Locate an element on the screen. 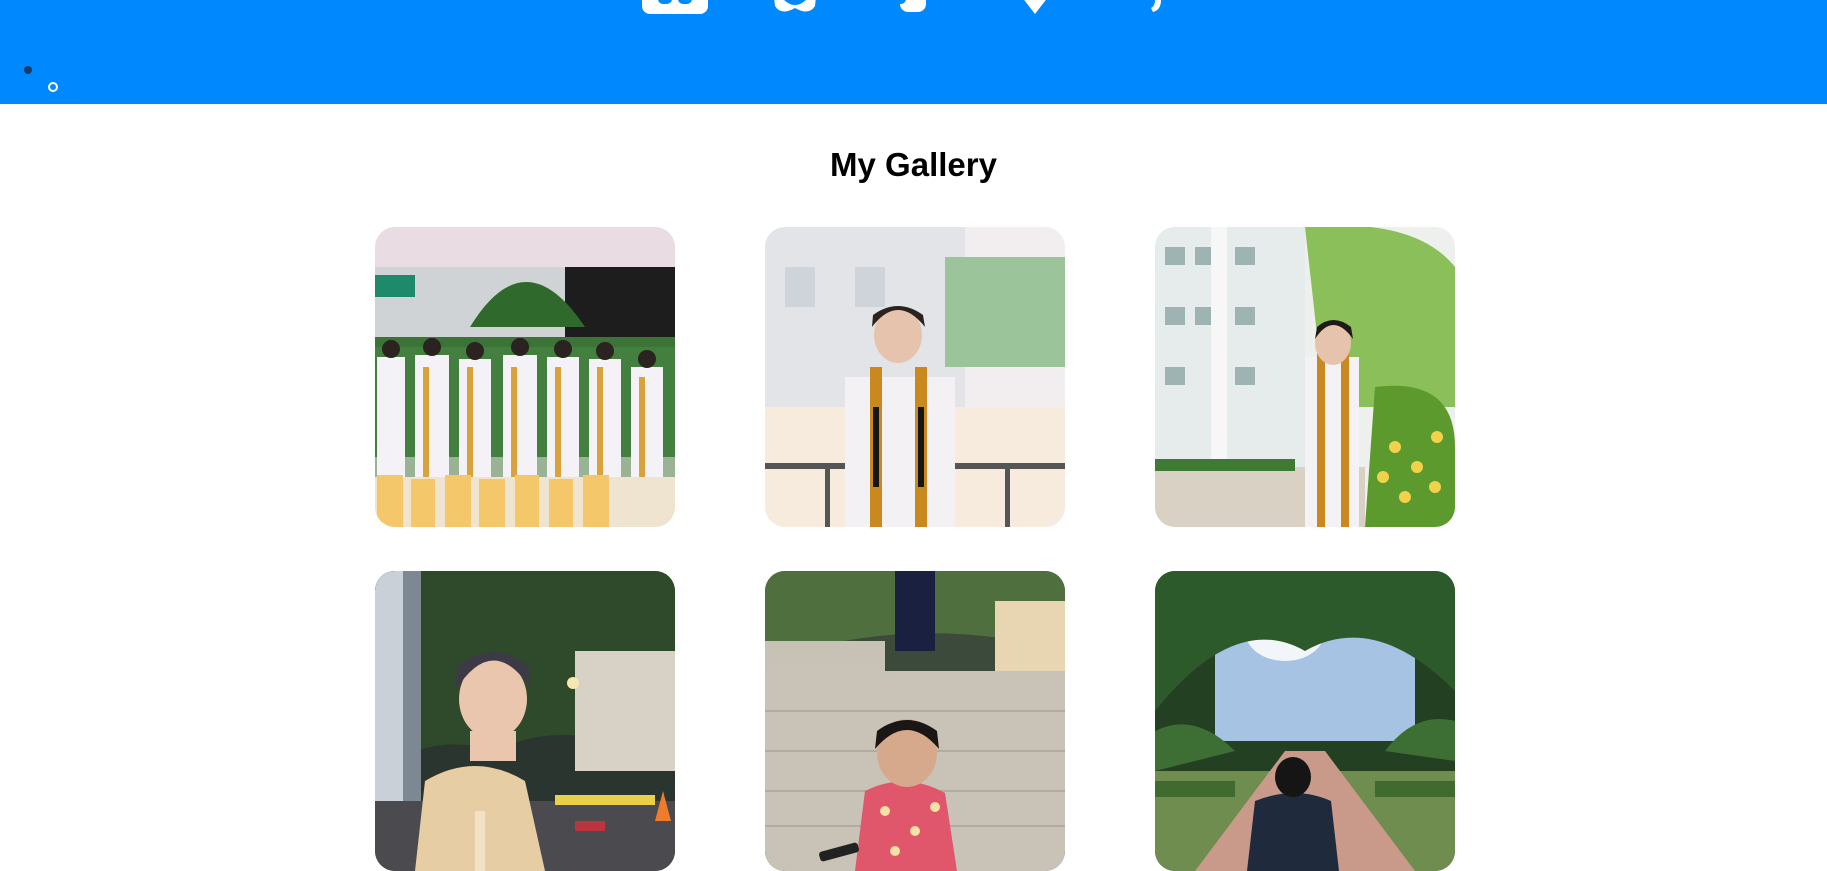  gallery-photo-steps-night is located at coordinates (915, 721).